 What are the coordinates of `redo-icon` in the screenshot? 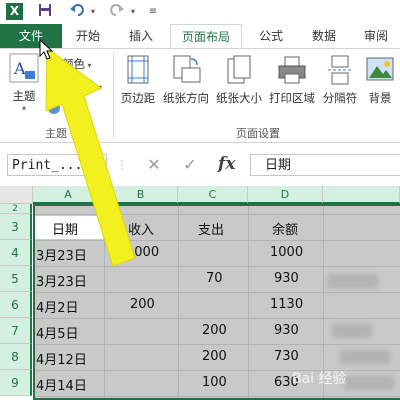 It's located at (117, 12).